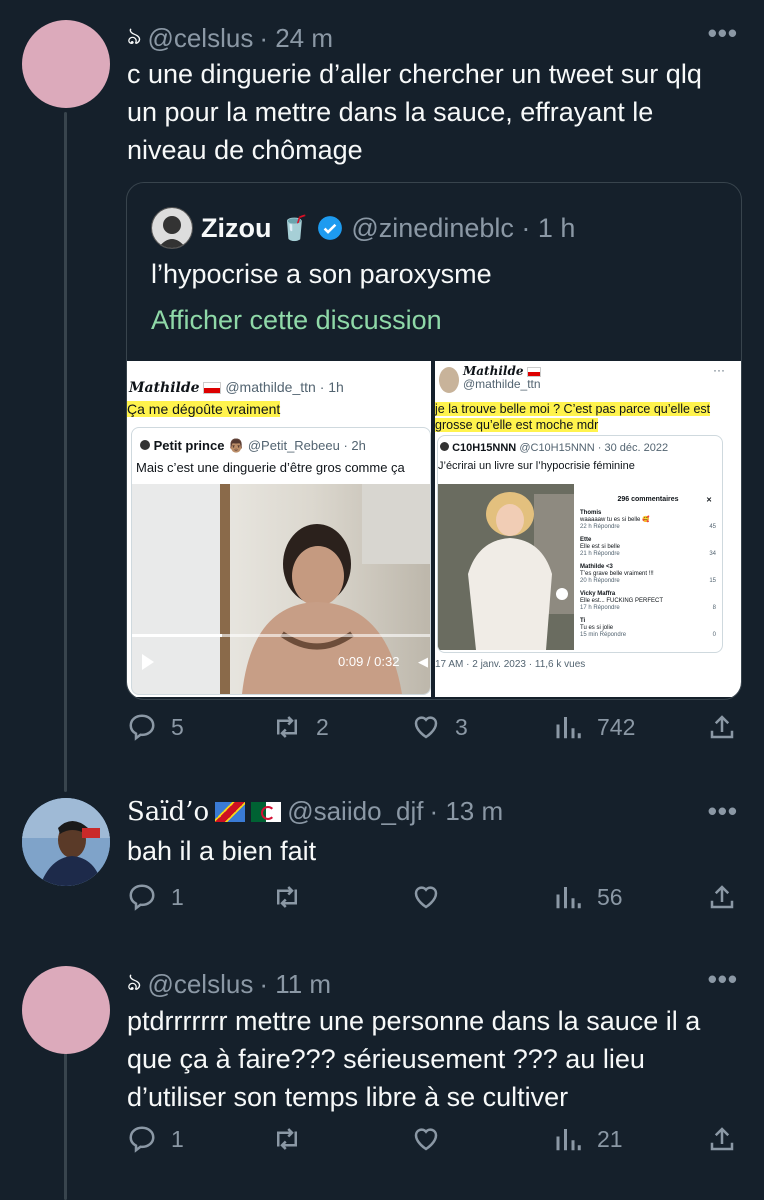 Image resolution: width=764 pixels, height=1200 pixels. Describe the element at coordinates (648, 547) in the screenshot. I see `comment: Ette Elle est si belle 21 h Répondre 34` at that location.